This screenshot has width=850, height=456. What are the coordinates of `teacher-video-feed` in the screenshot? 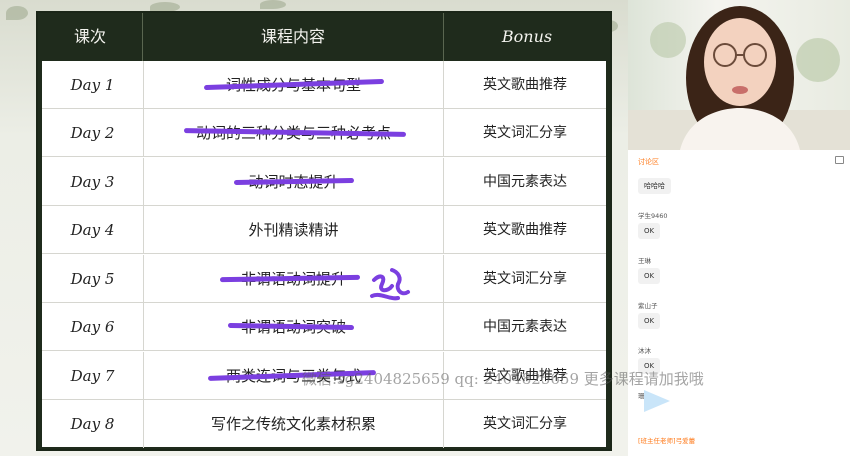 It's located at (739, 75).